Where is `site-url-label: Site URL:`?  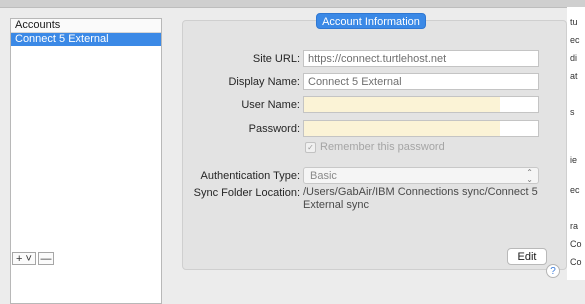
site-url-label: Site URL: is located at coordinates (276, 59).